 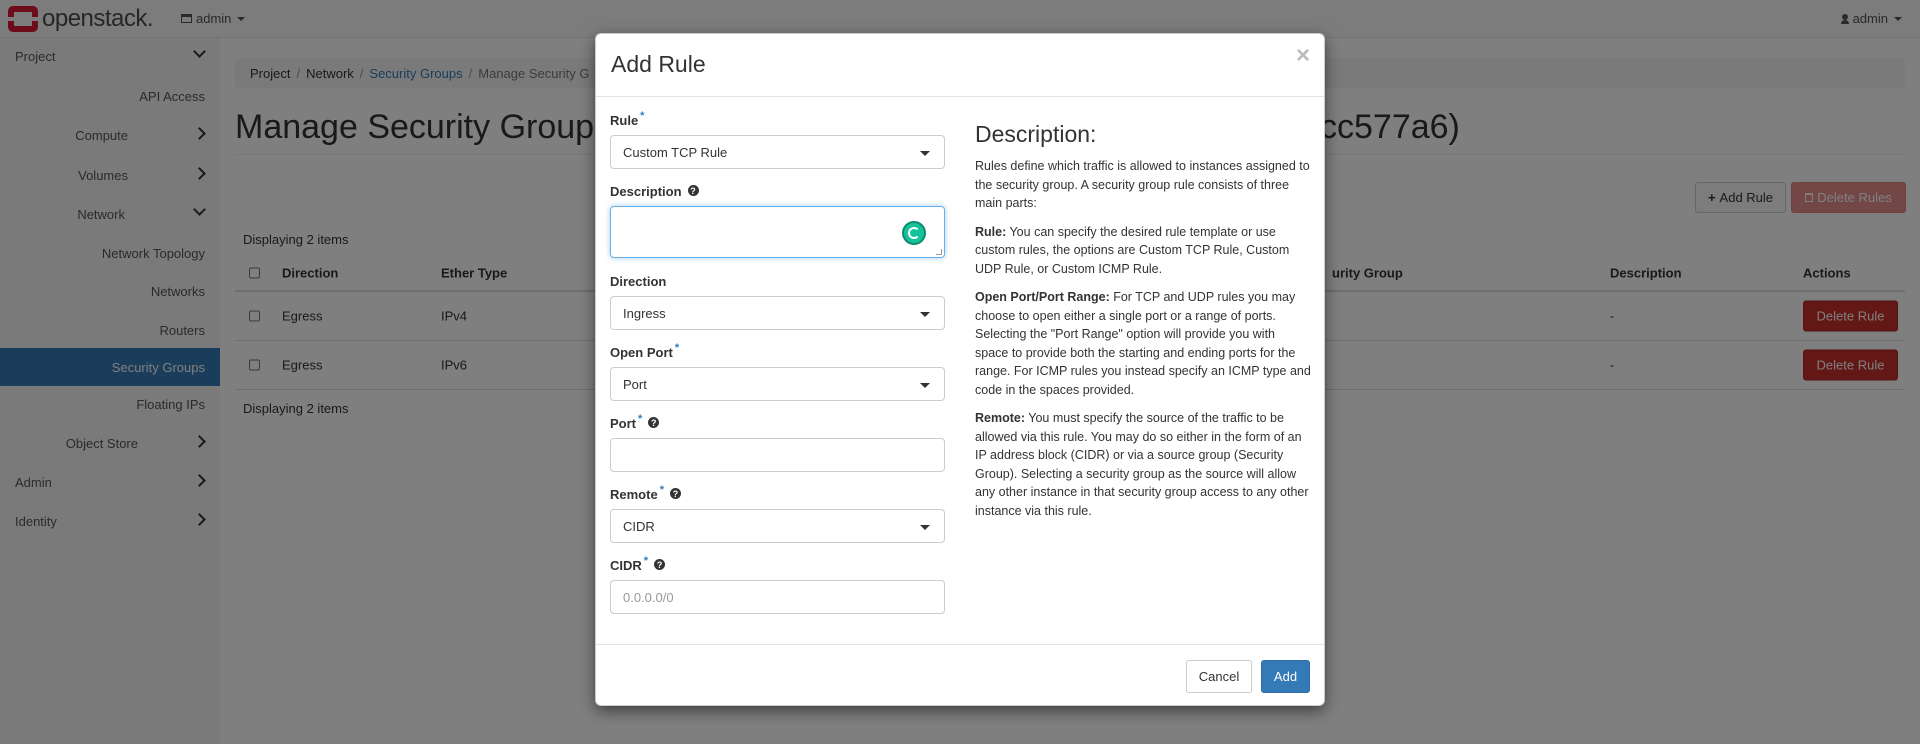 I want to click on help-remote-title: Remote:, so click(x=1000, y=418).